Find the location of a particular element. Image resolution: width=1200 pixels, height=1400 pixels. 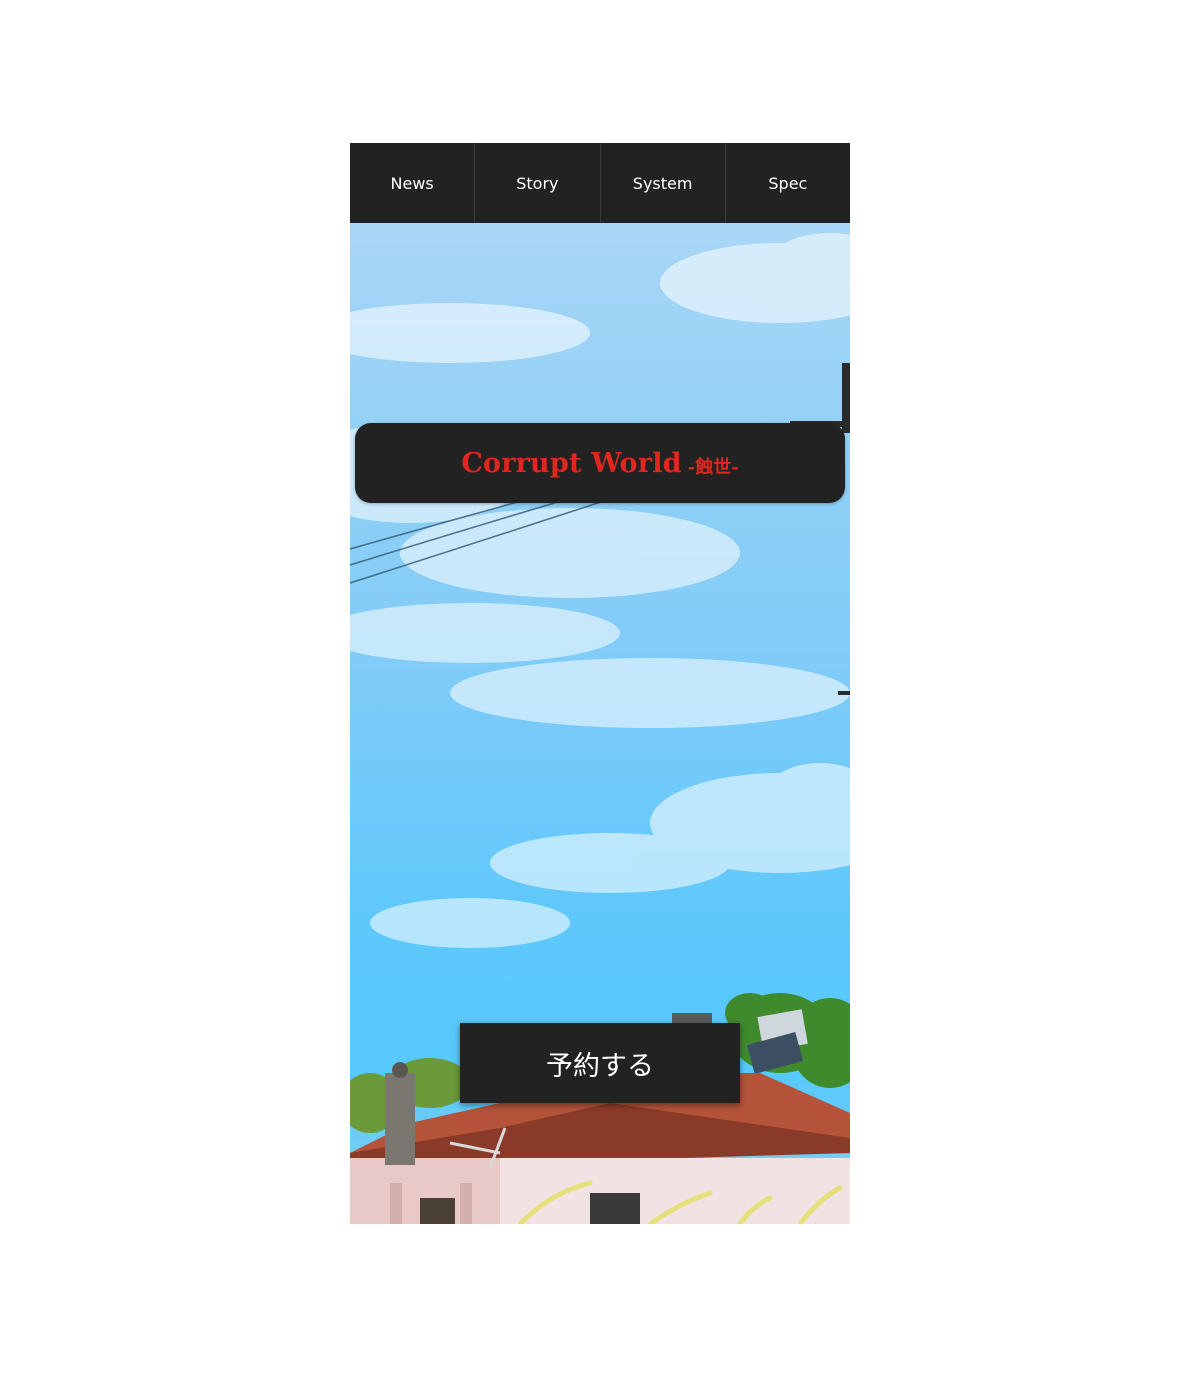

reserve-button: 予約する is located at coordinates (600, 1063).